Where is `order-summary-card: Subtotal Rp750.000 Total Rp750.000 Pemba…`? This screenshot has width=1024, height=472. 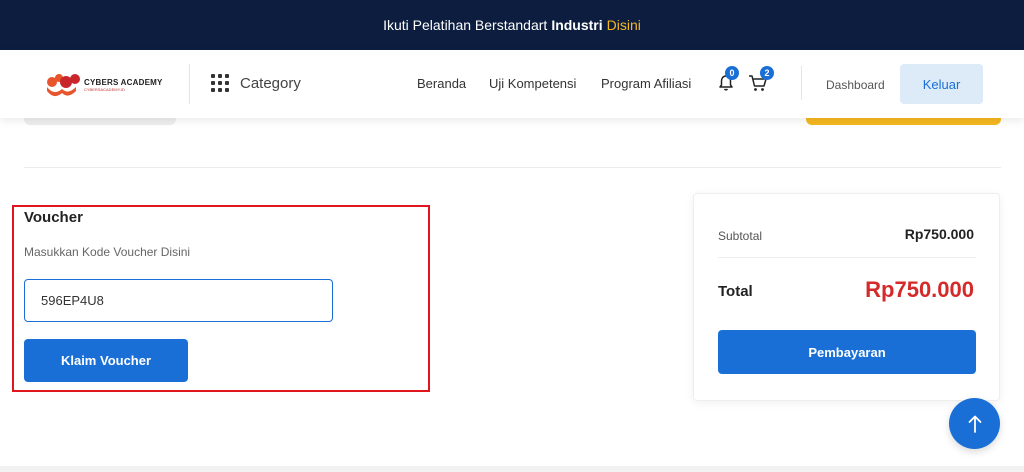
order-summary-card: Subtotal Rp750.000 Total Rp750.000 Pemba… is located at coordinates (846, 297).